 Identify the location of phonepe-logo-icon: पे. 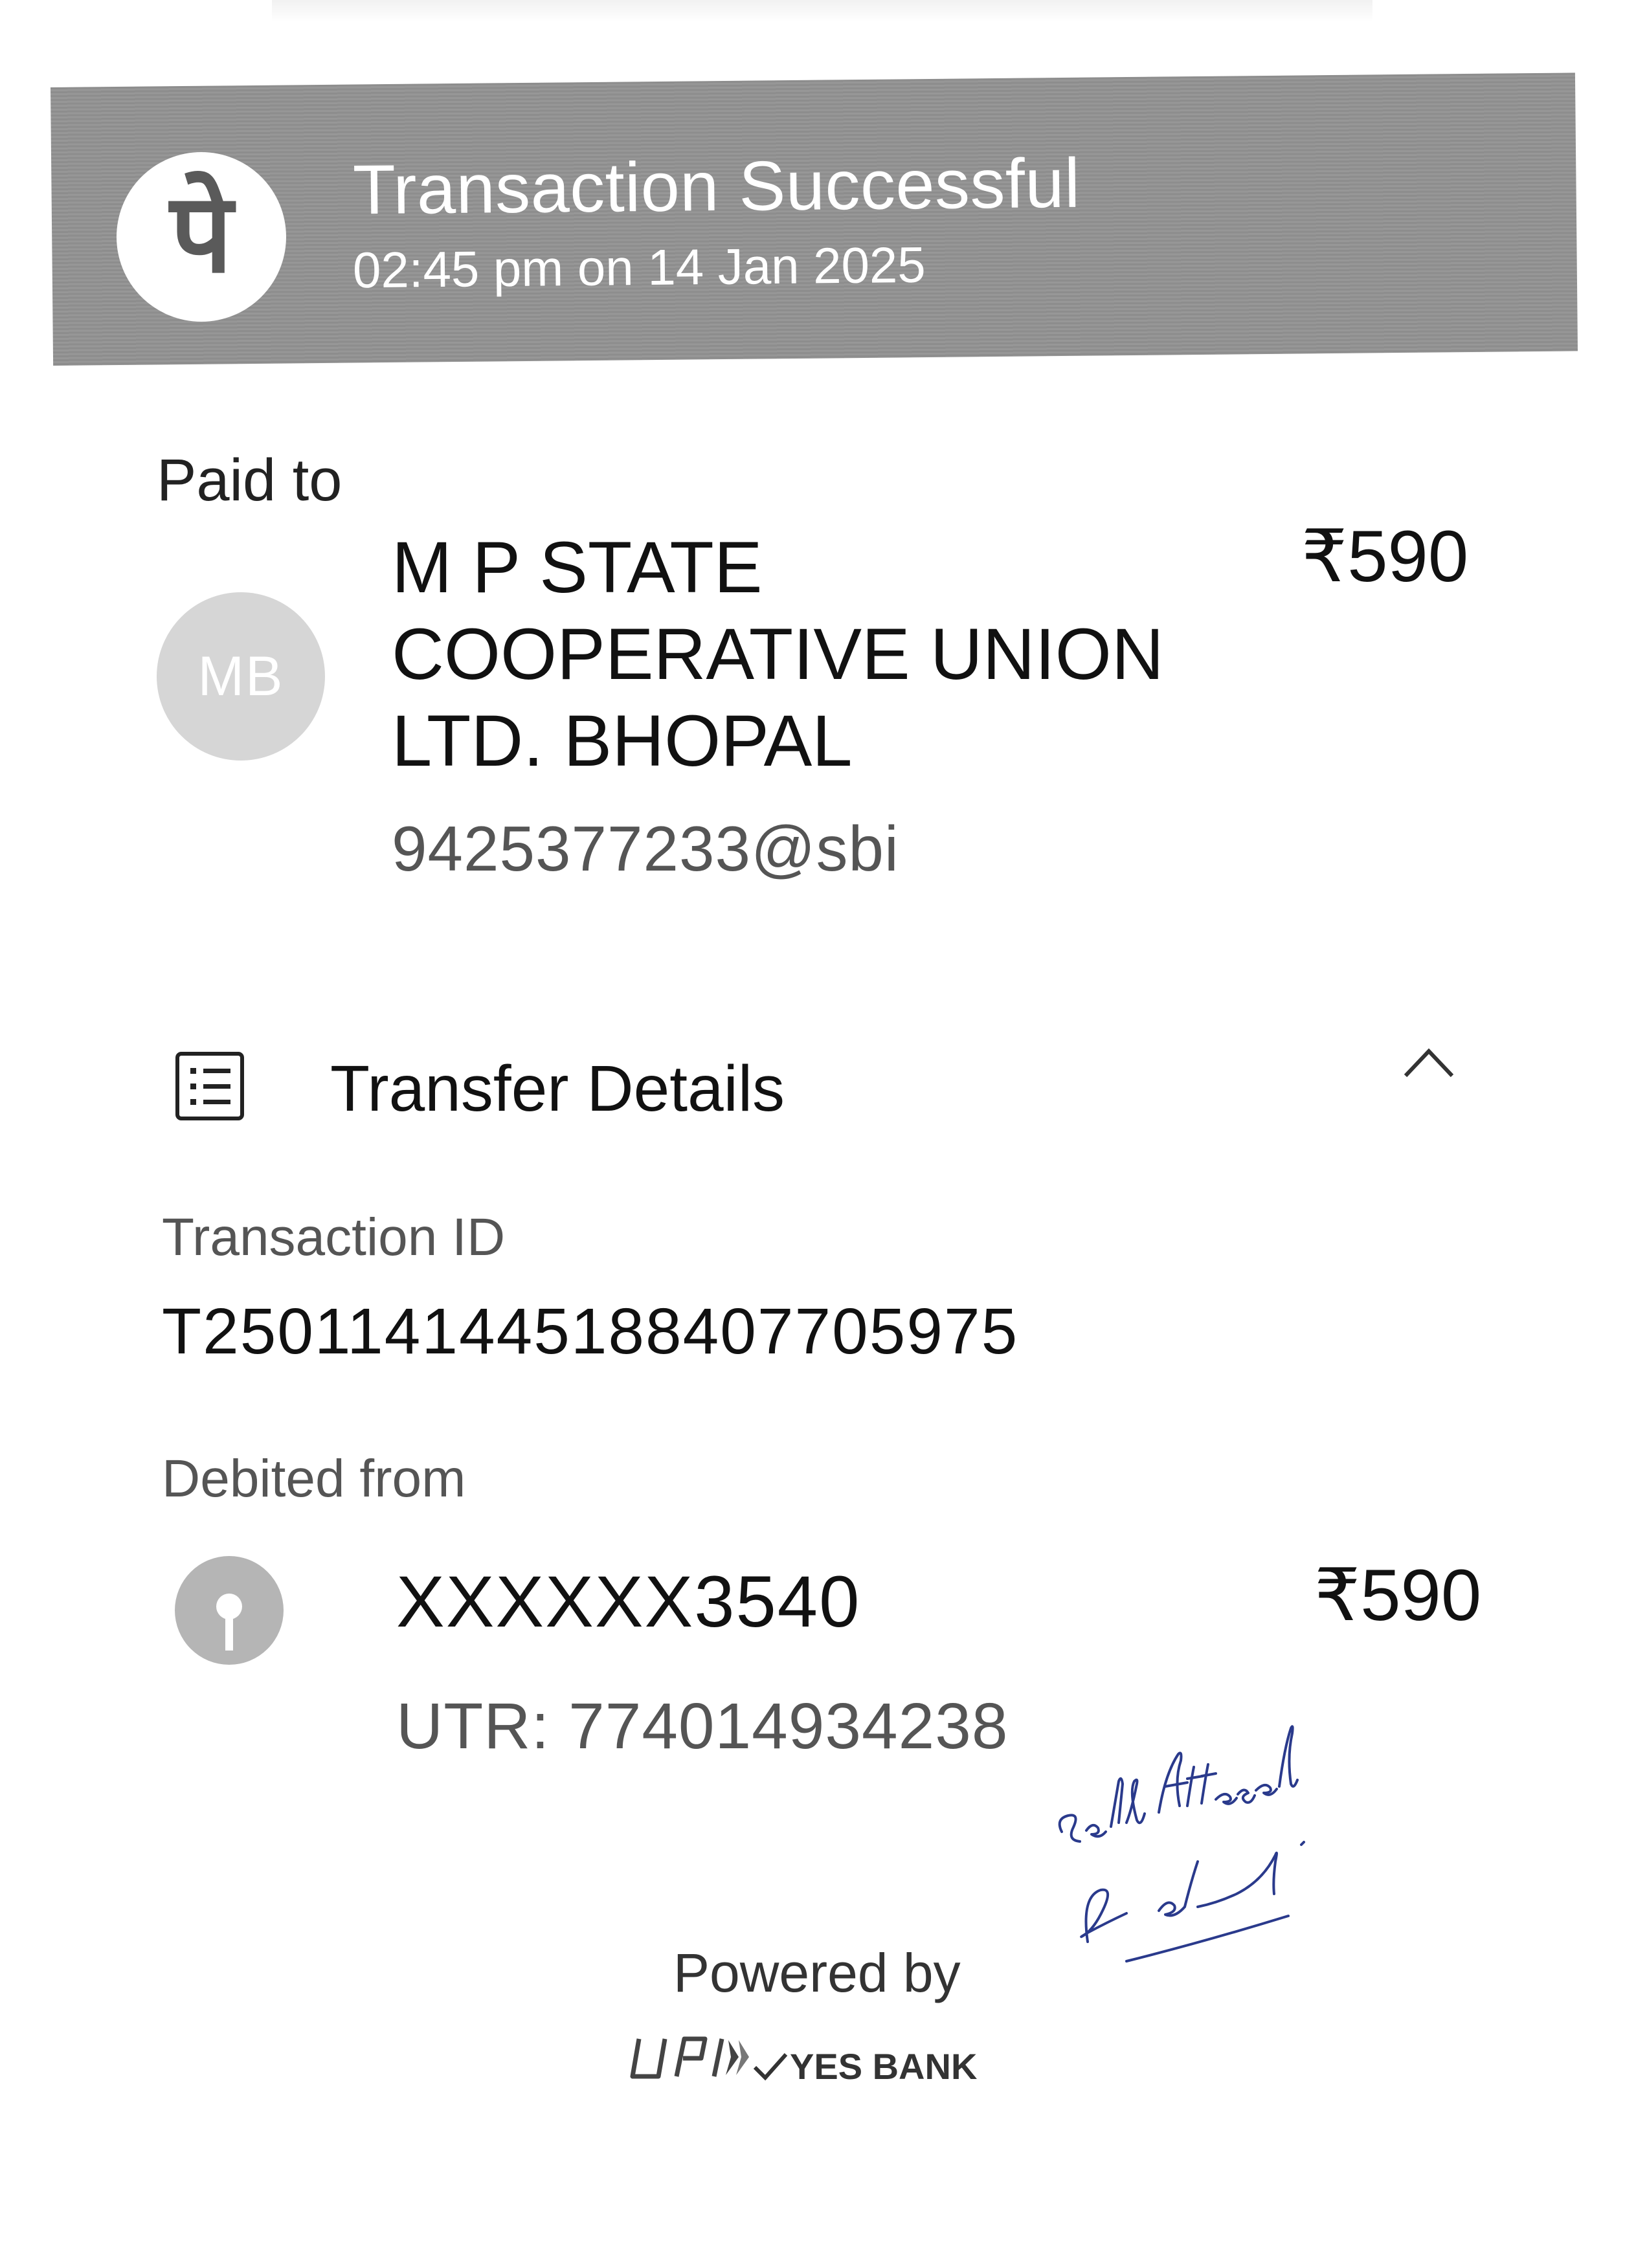
(201, 237).